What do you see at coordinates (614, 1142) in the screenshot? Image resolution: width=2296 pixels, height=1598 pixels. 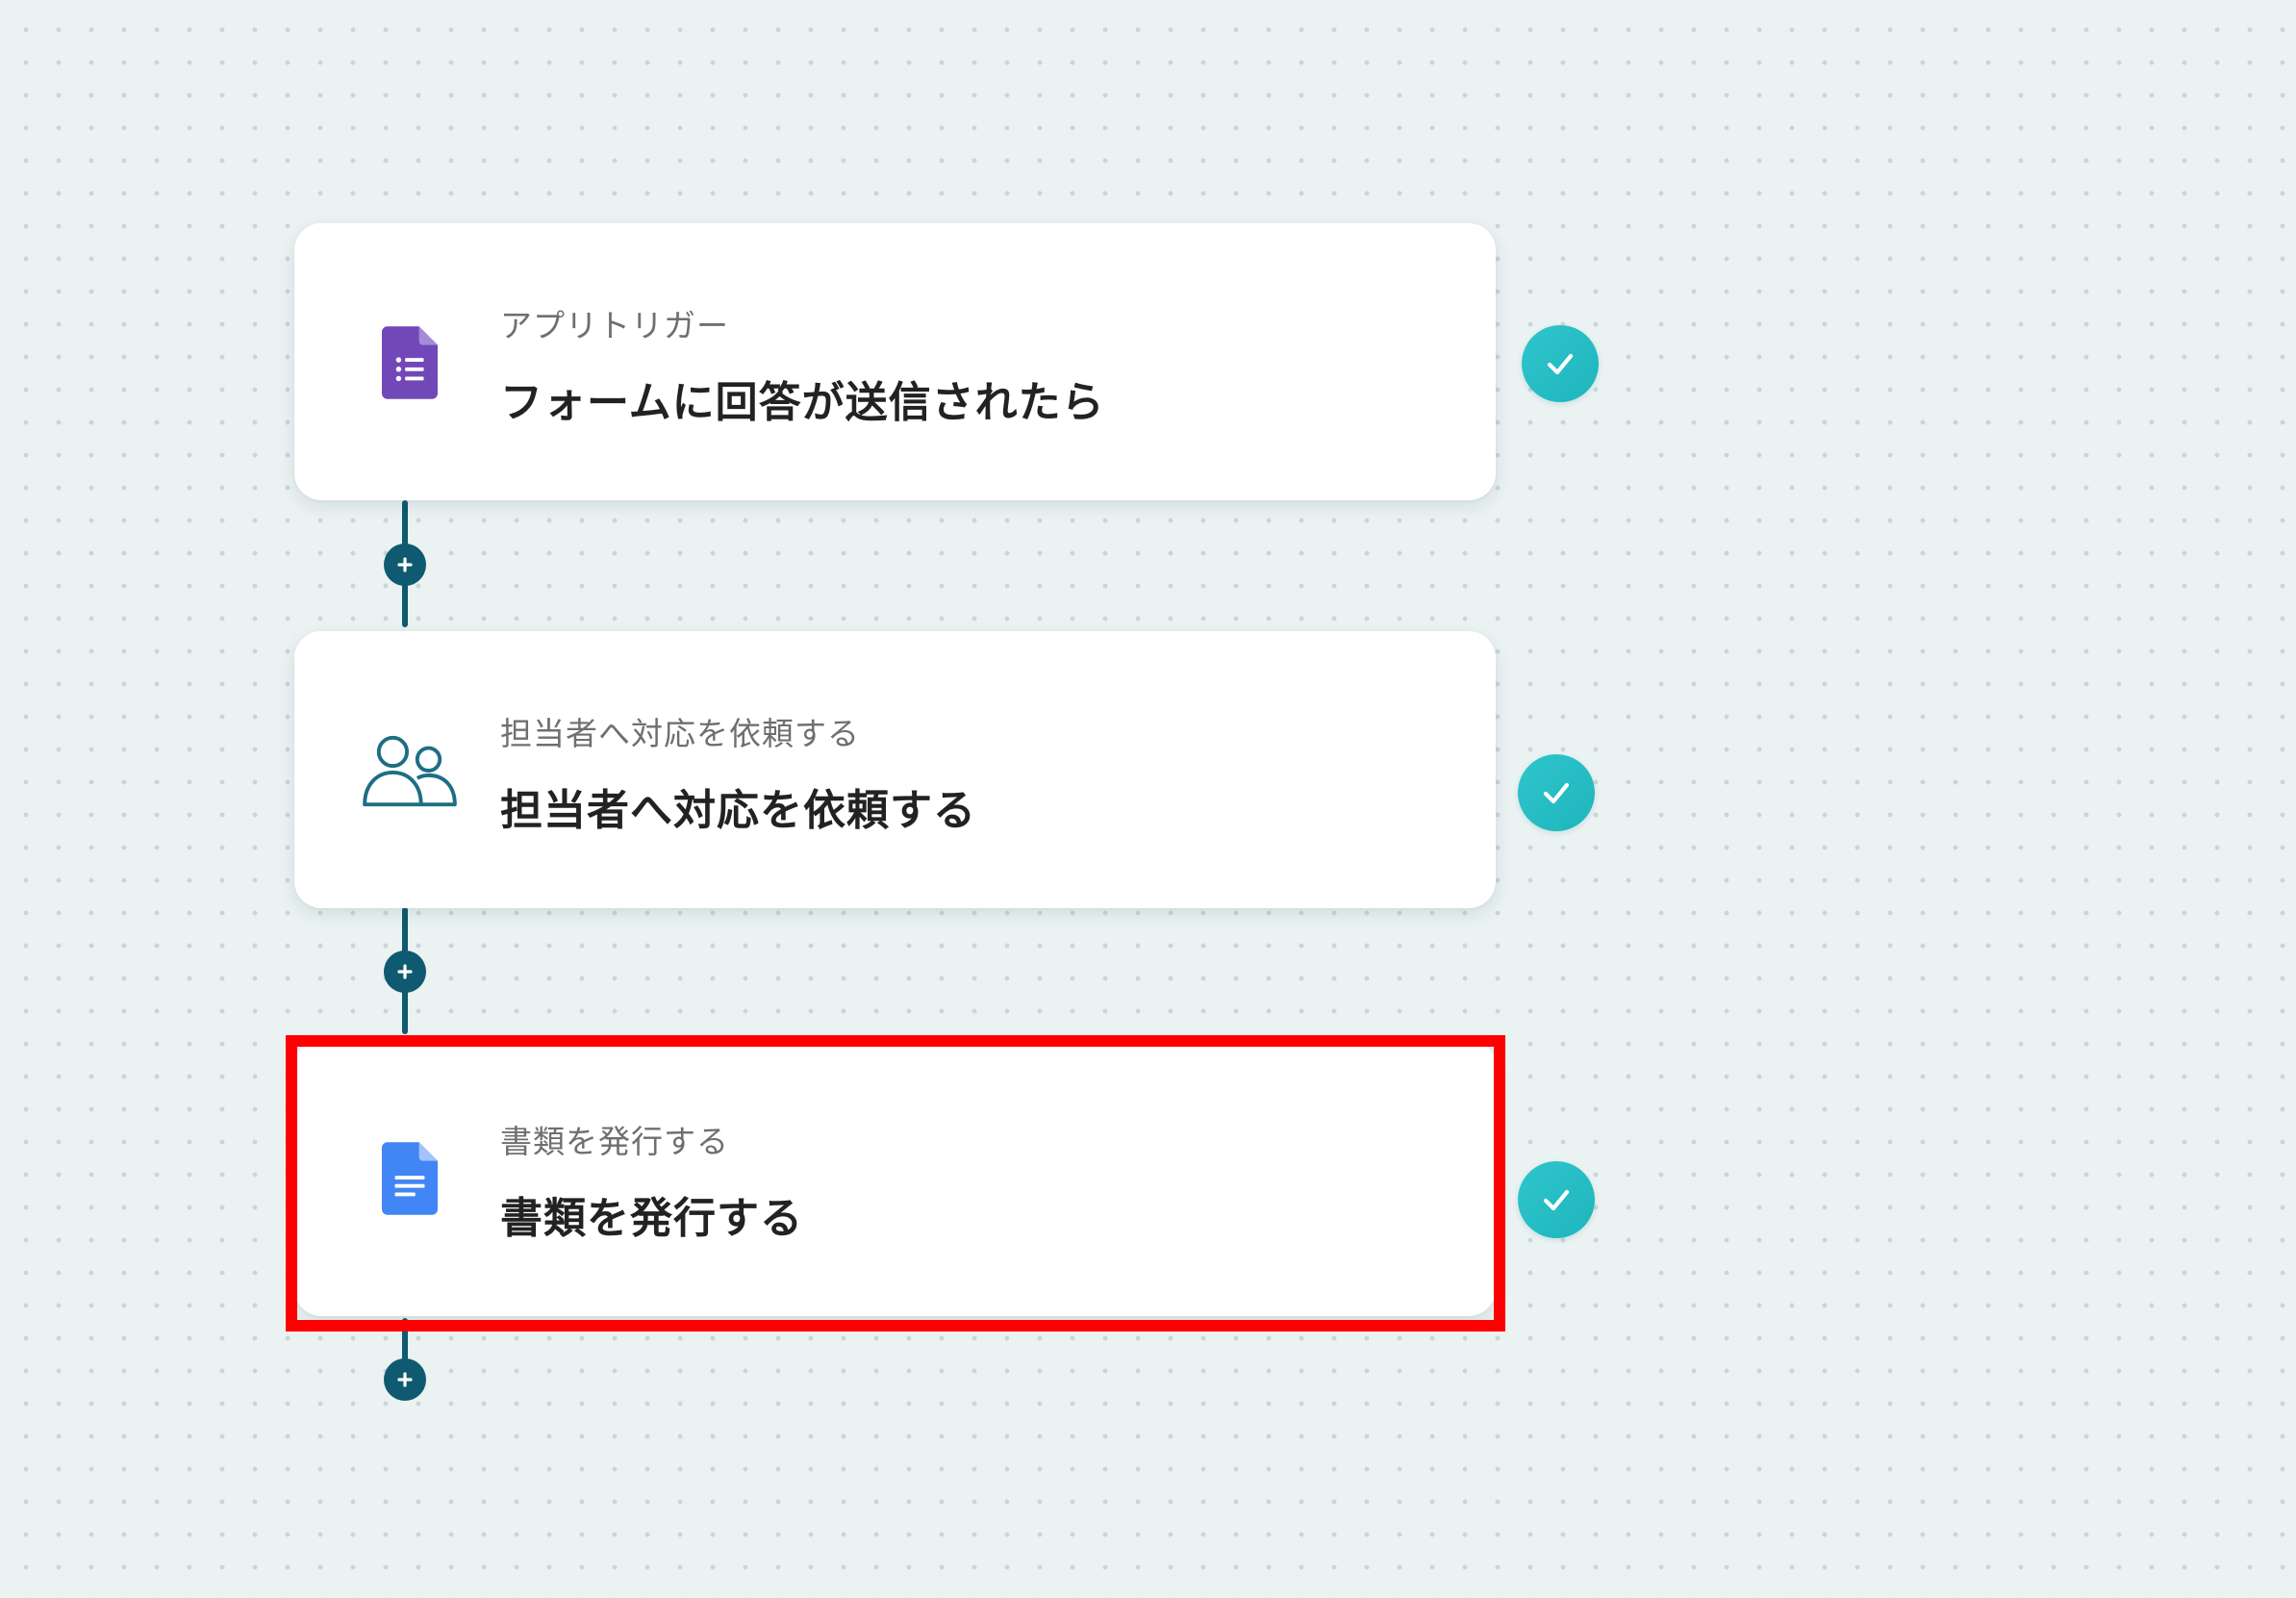 I see `step-subtitle: 書類を発行する` at bounding box center [614, 1142].